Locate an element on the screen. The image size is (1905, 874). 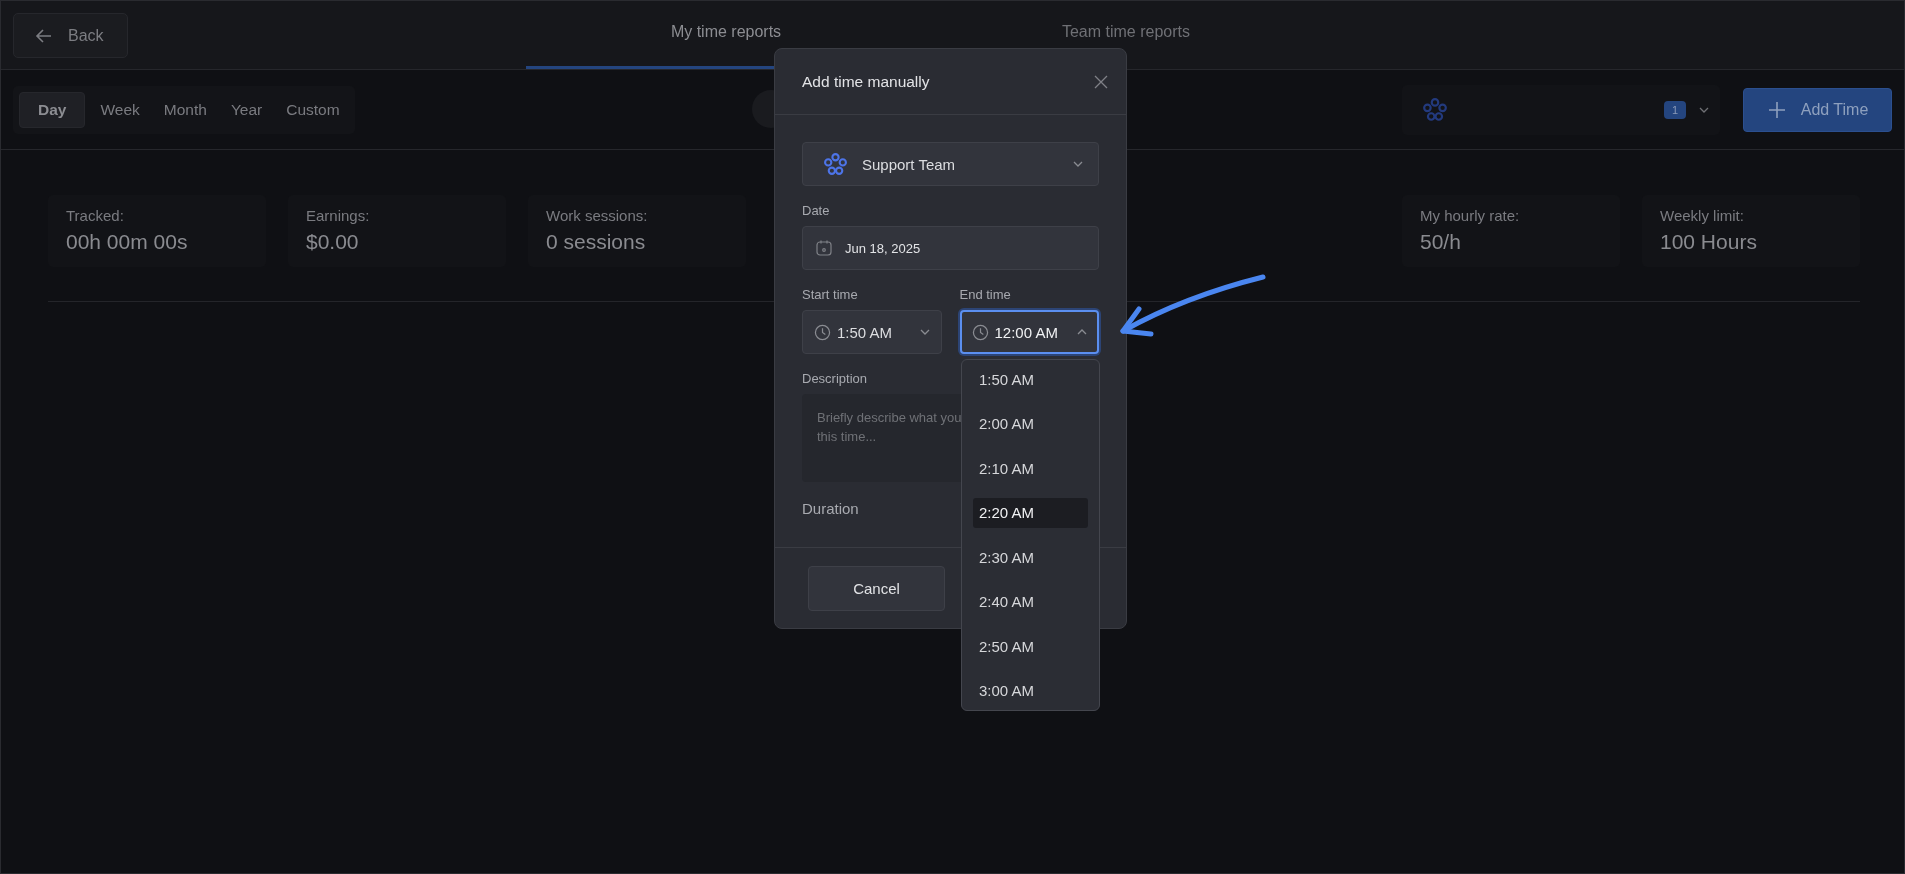
close-icon is located at coordinates (1101, 81).